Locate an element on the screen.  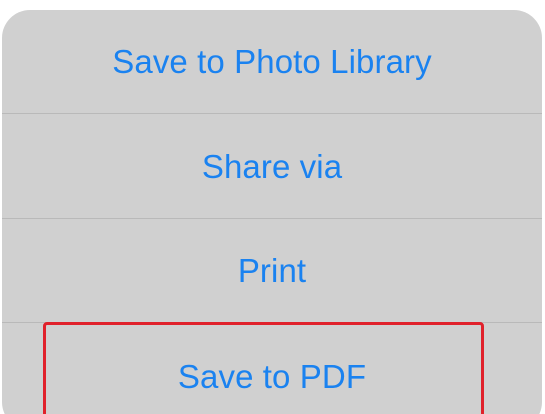
save-to-pdf-label: Save to PDF is located at coordinates (272, 376).